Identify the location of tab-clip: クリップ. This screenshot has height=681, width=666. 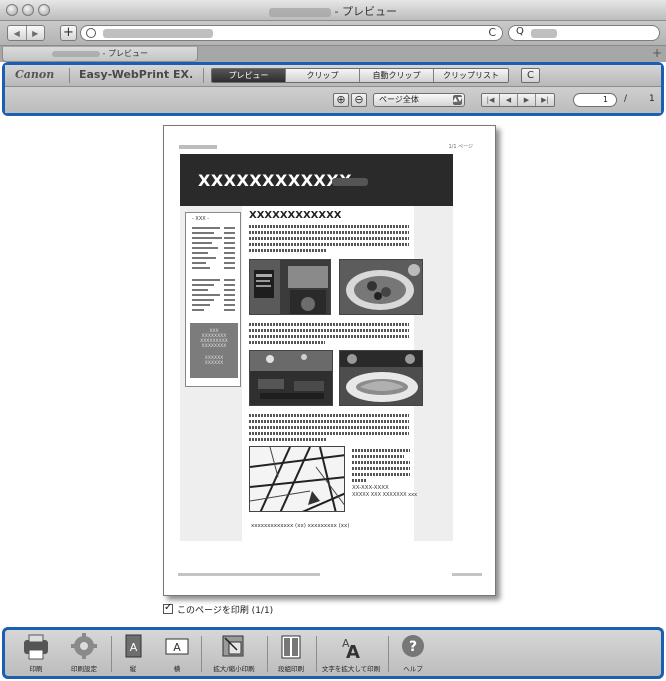
(323, 75).